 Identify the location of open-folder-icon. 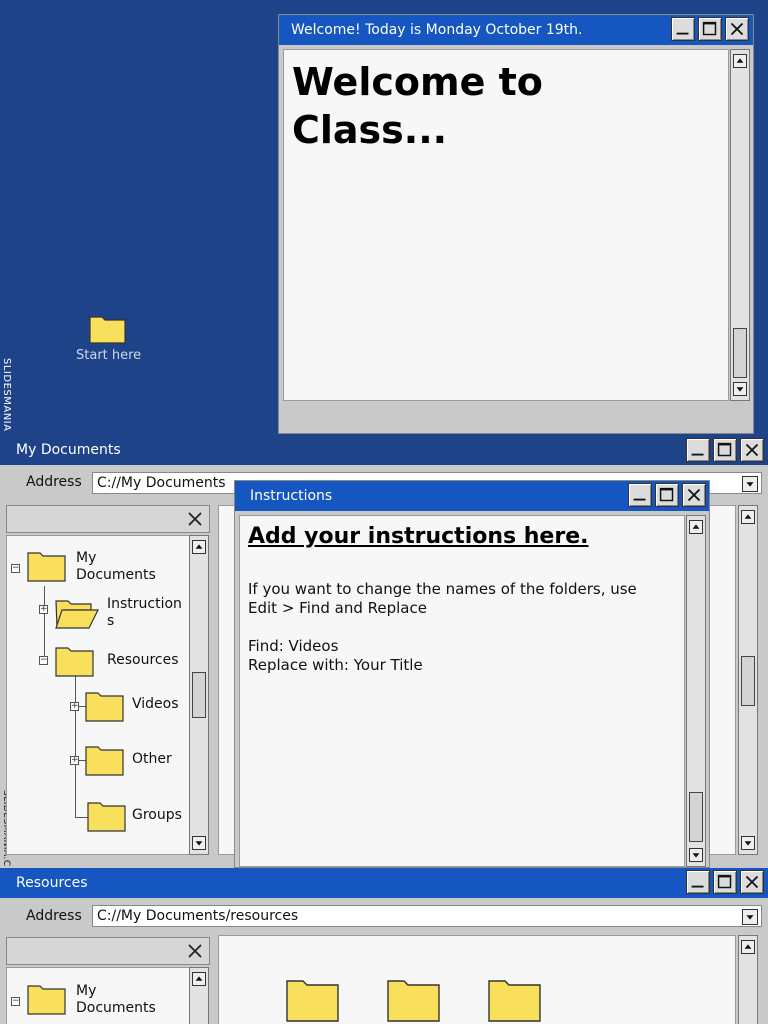
(77, 613).